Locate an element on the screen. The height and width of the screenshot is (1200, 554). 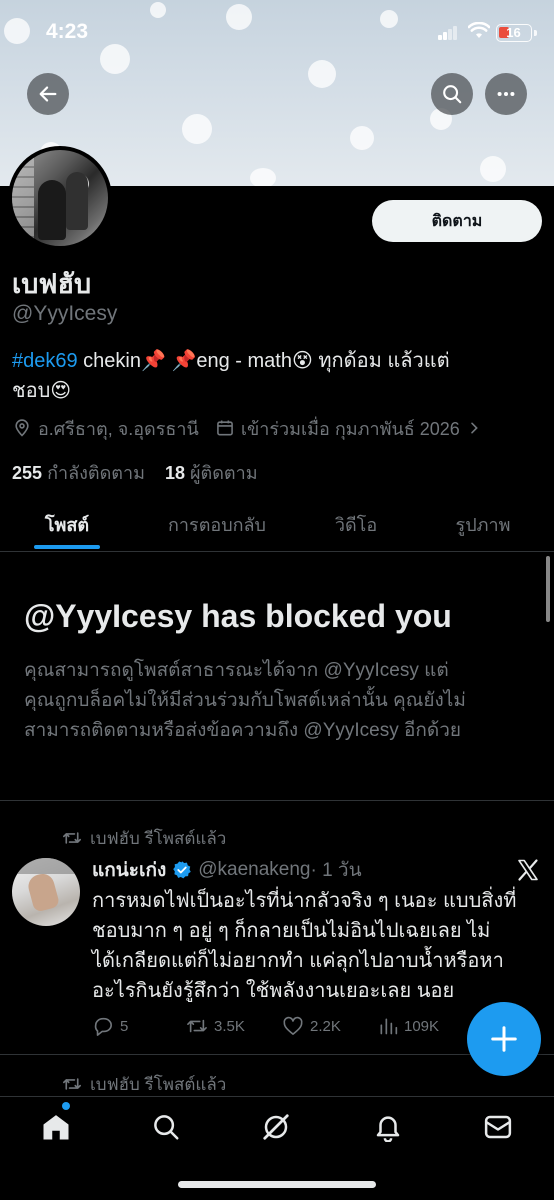
battery-icon: 16 is located at coordinates (514, 33).